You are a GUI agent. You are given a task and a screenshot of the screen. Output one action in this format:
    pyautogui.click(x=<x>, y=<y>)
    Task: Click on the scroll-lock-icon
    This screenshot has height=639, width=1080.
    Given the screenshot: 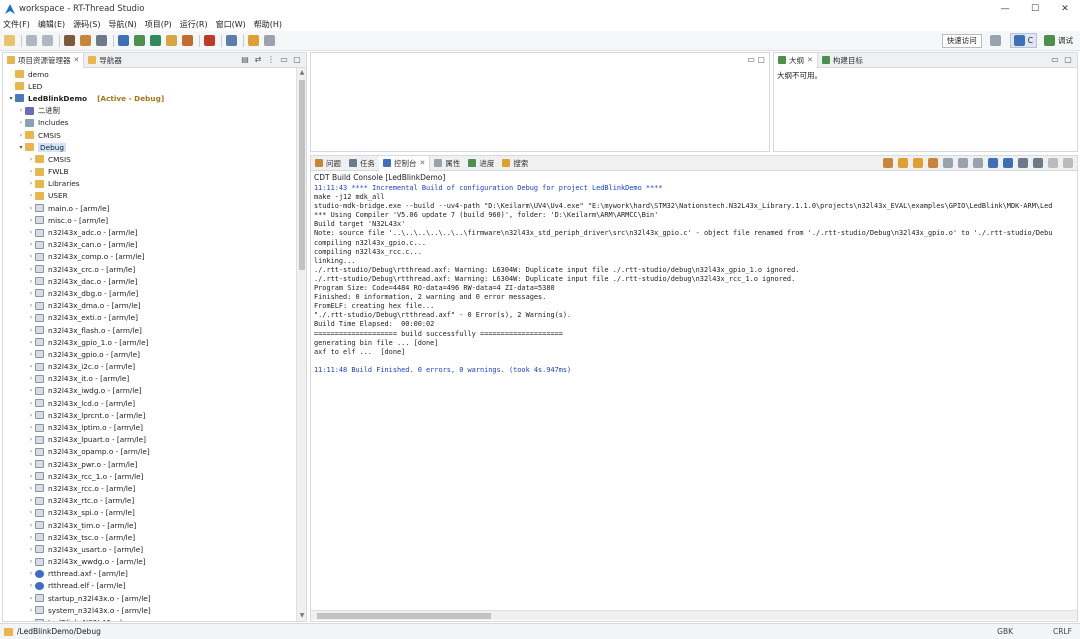 What is the action you would take?
    pyautogui.click(x=978, y=163)
    